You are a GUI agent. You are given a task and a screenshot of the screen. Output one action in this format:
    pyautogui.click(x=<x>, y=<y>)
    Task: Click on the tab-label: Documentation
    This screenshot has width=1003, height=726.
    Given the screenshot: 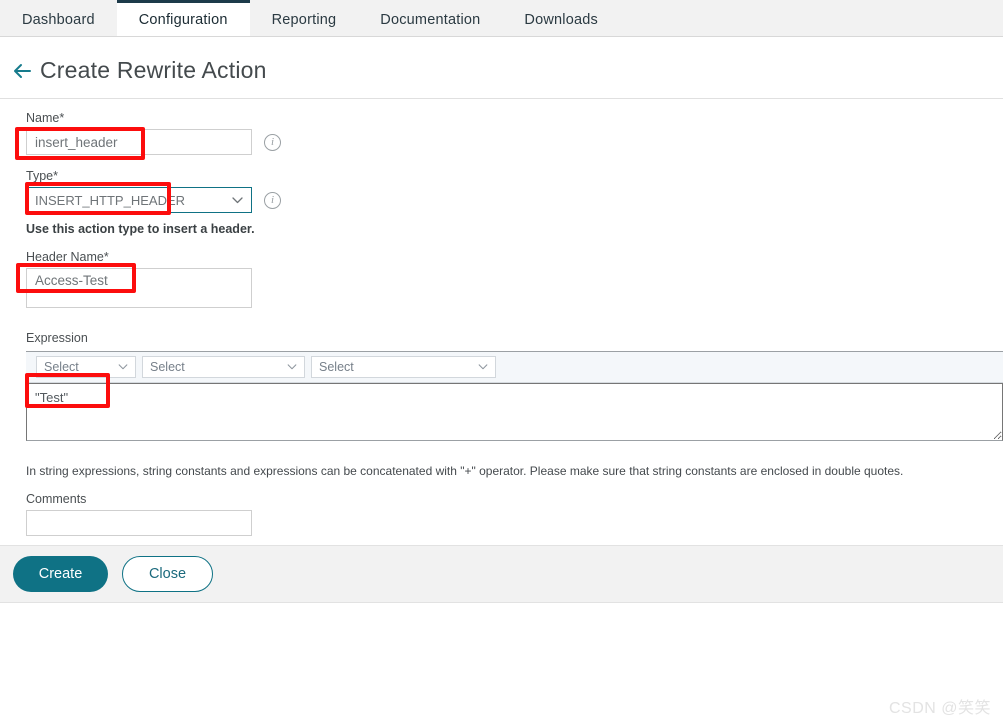 What is the action you would take?
    pyautogui.click(x=430, y=19)
    